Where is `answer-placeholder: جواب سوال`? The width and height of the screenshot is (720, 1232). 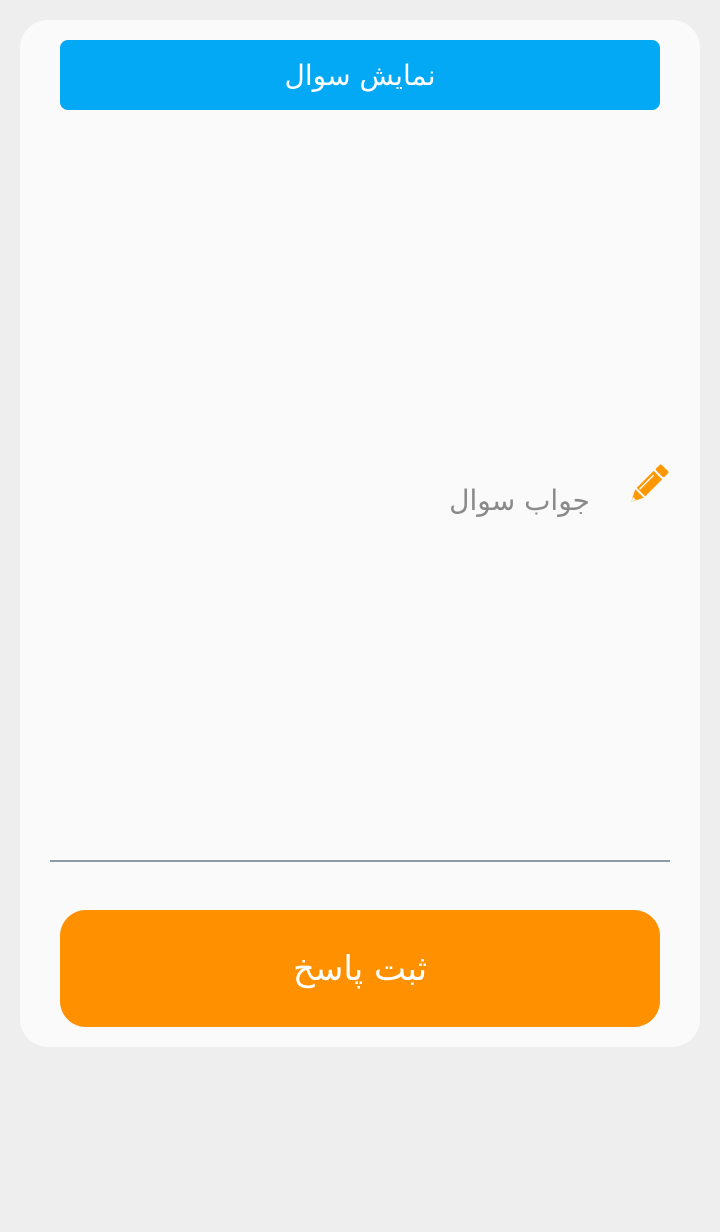
answer-placeholder: جواب سوال is located at coordinates (519, 500).